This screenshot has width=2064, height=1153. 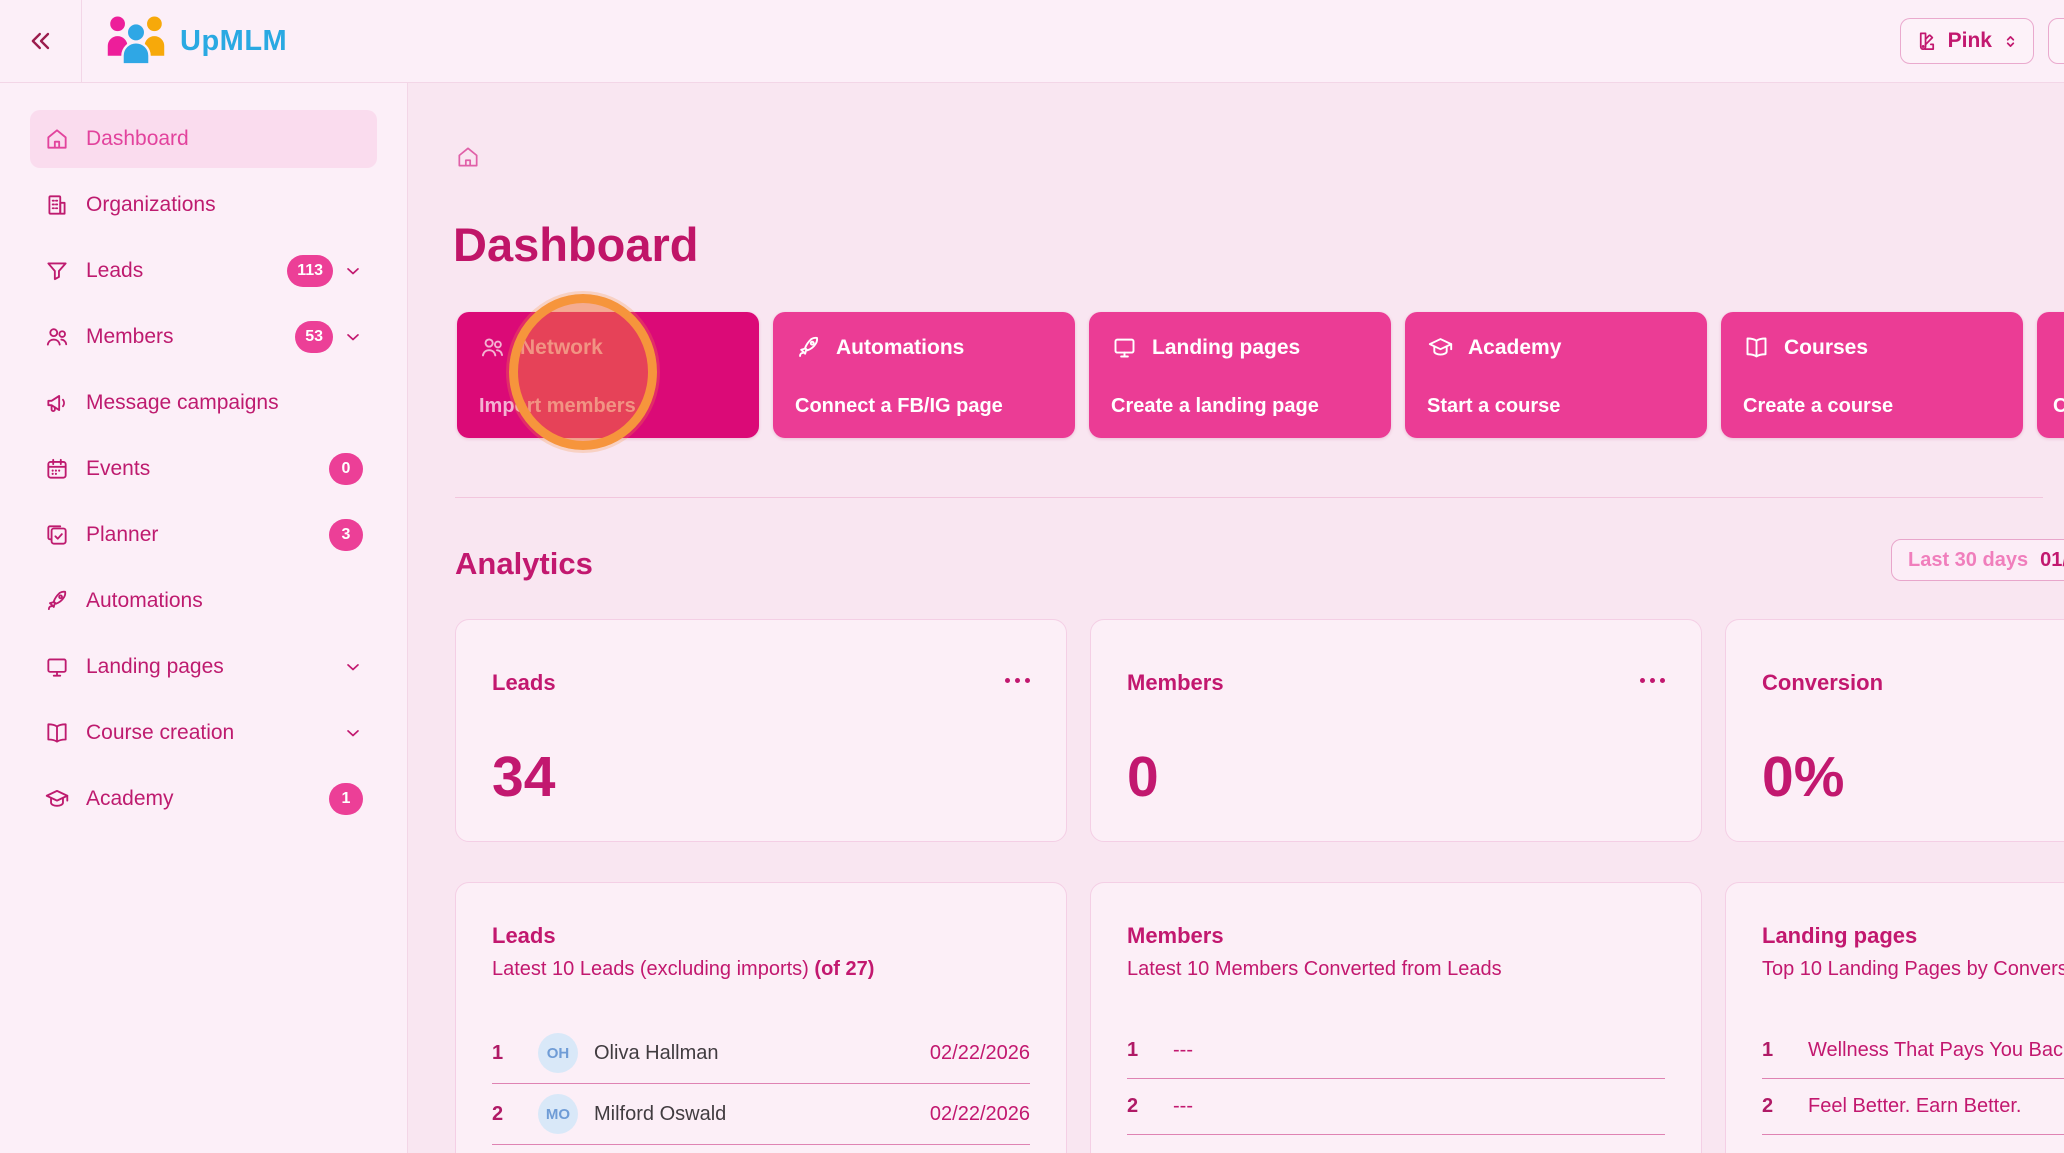 What do you see at coordinates (1872, 375) in the screenshot?
I see `quick-action-courses: Courses Create a course` at bounding box center [1872, 375].